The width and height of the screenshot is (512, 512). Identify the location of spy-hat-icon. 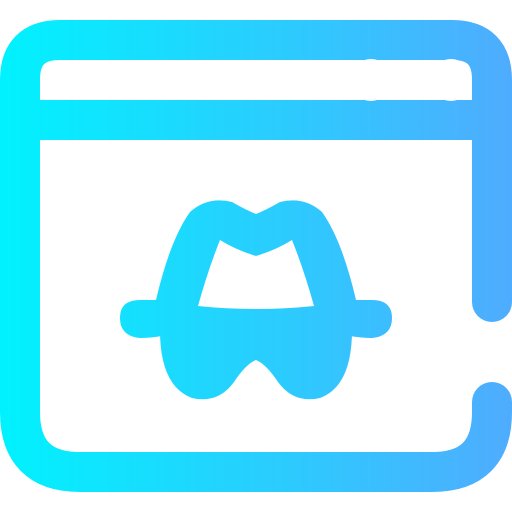
(256, 269).